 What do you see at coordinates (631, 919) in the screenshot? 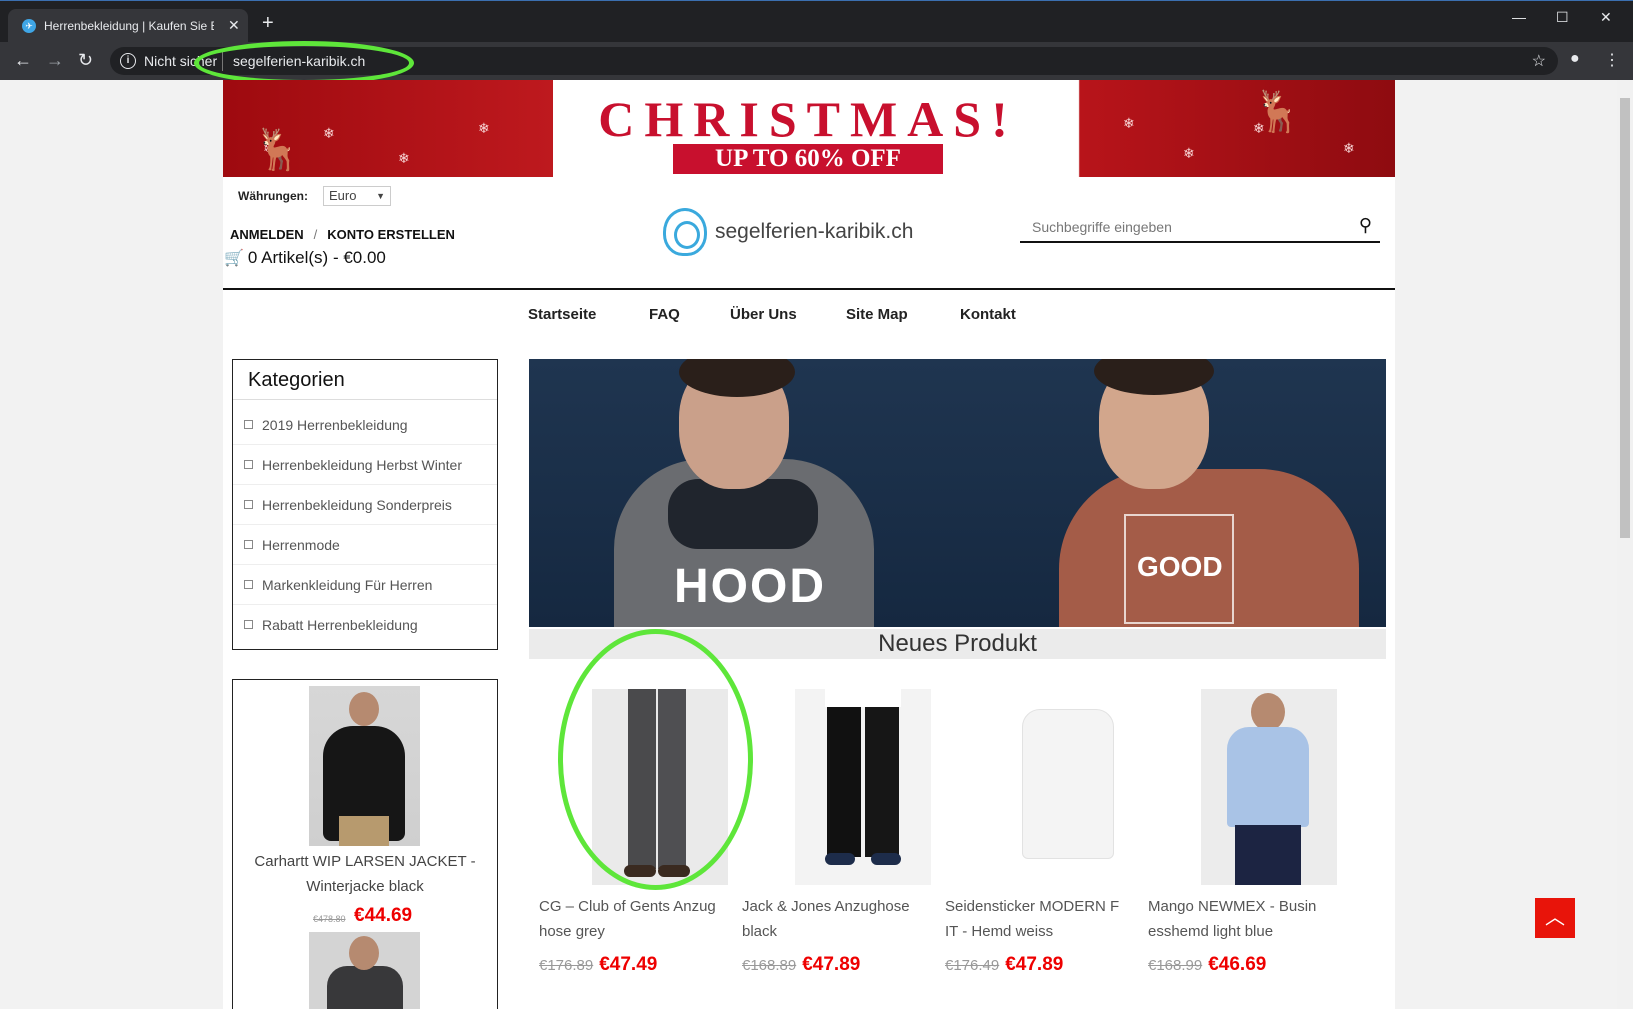
I see `product-name: CG – Club of Gents Anzug hose grey` at bounding box center [631, 919].